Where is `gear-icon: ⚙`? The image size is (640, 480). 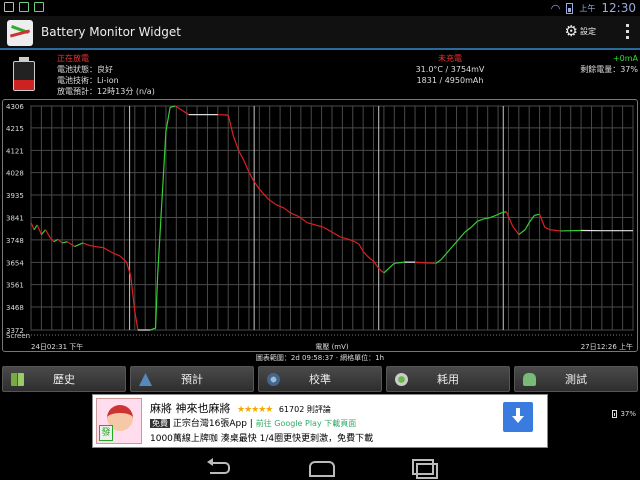
gear-icon: ⚙ is located at coordinates (571, 31).